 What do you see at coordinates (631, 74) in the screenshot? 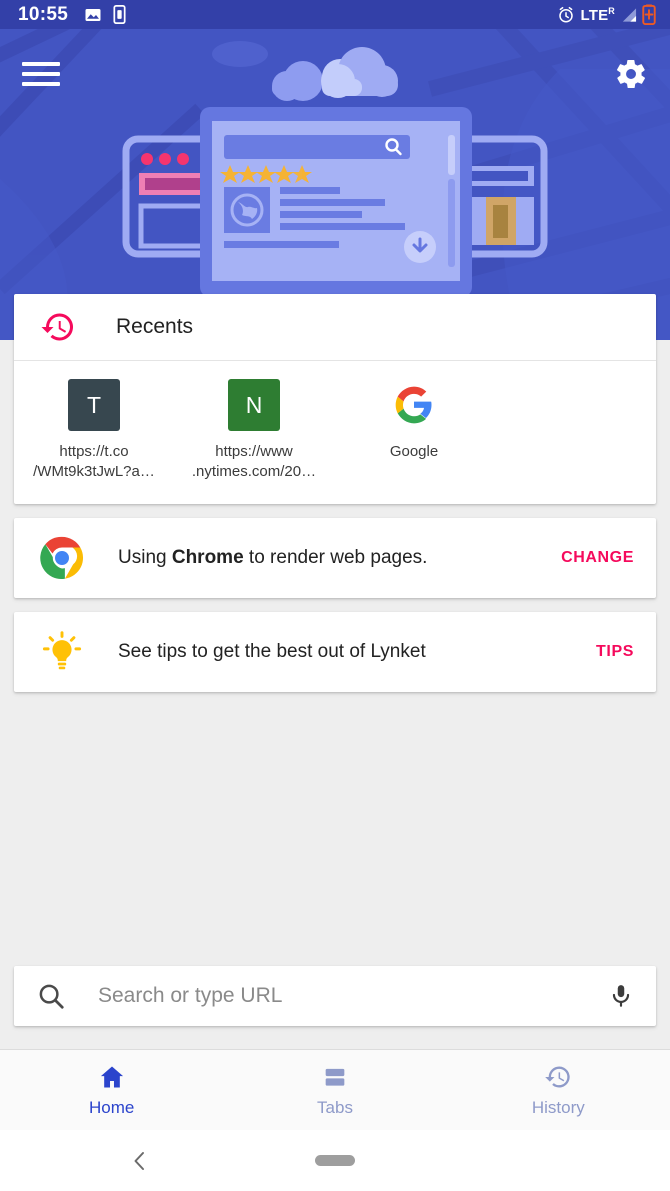
I see `gear-icon` at bounding box center [631, 74].